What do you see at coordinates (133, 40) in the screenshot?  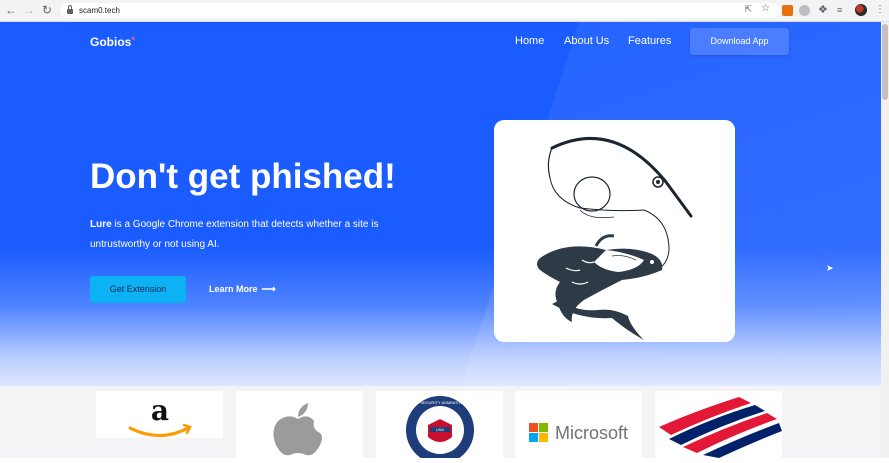 I see `site-logo-mark: *` at bounding box center [133, 40].